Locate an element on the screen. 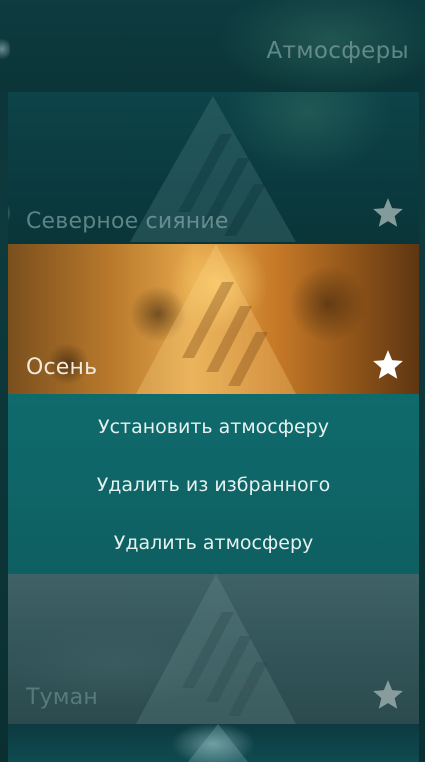 Image resolution: width=425 pixels, height=762 pixels. ambience-card-next is located at coordinates (213, 743).